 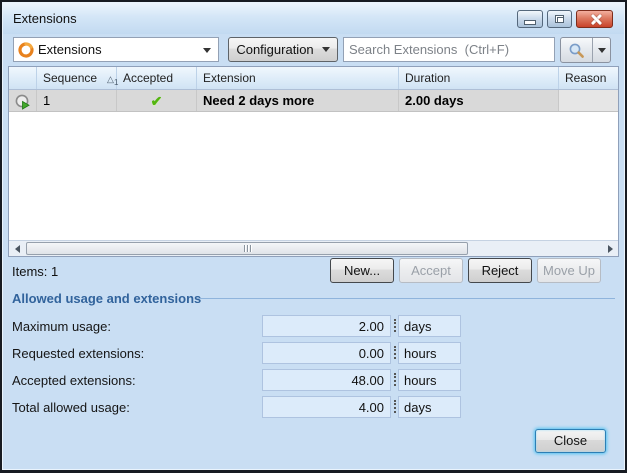 What do you see at coordinates (326, 353) in the screenshot?
I see `requested-extensions-value: 0.00` at bounding box center [326, 353].